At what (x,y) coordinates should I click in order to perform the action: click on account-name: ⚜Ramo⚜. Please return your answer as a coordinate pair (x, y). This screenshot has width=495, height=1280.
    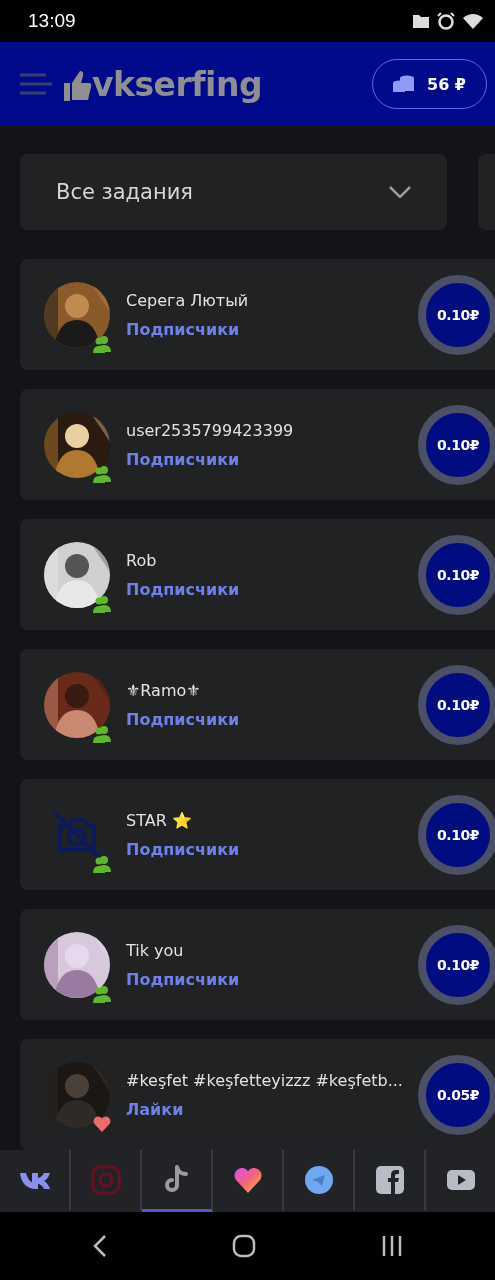
    Looking at the image, I should click on (164, 690).